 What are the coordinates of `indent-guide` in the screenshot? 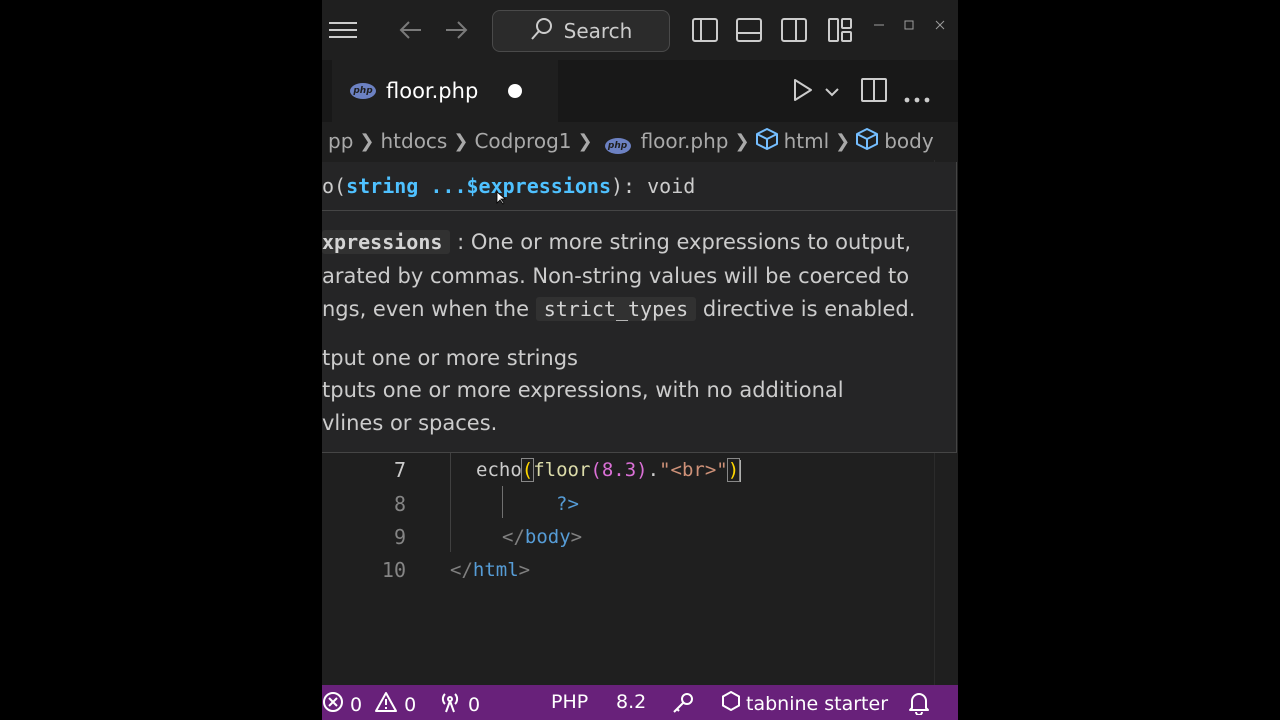 It's located at (450, 498).